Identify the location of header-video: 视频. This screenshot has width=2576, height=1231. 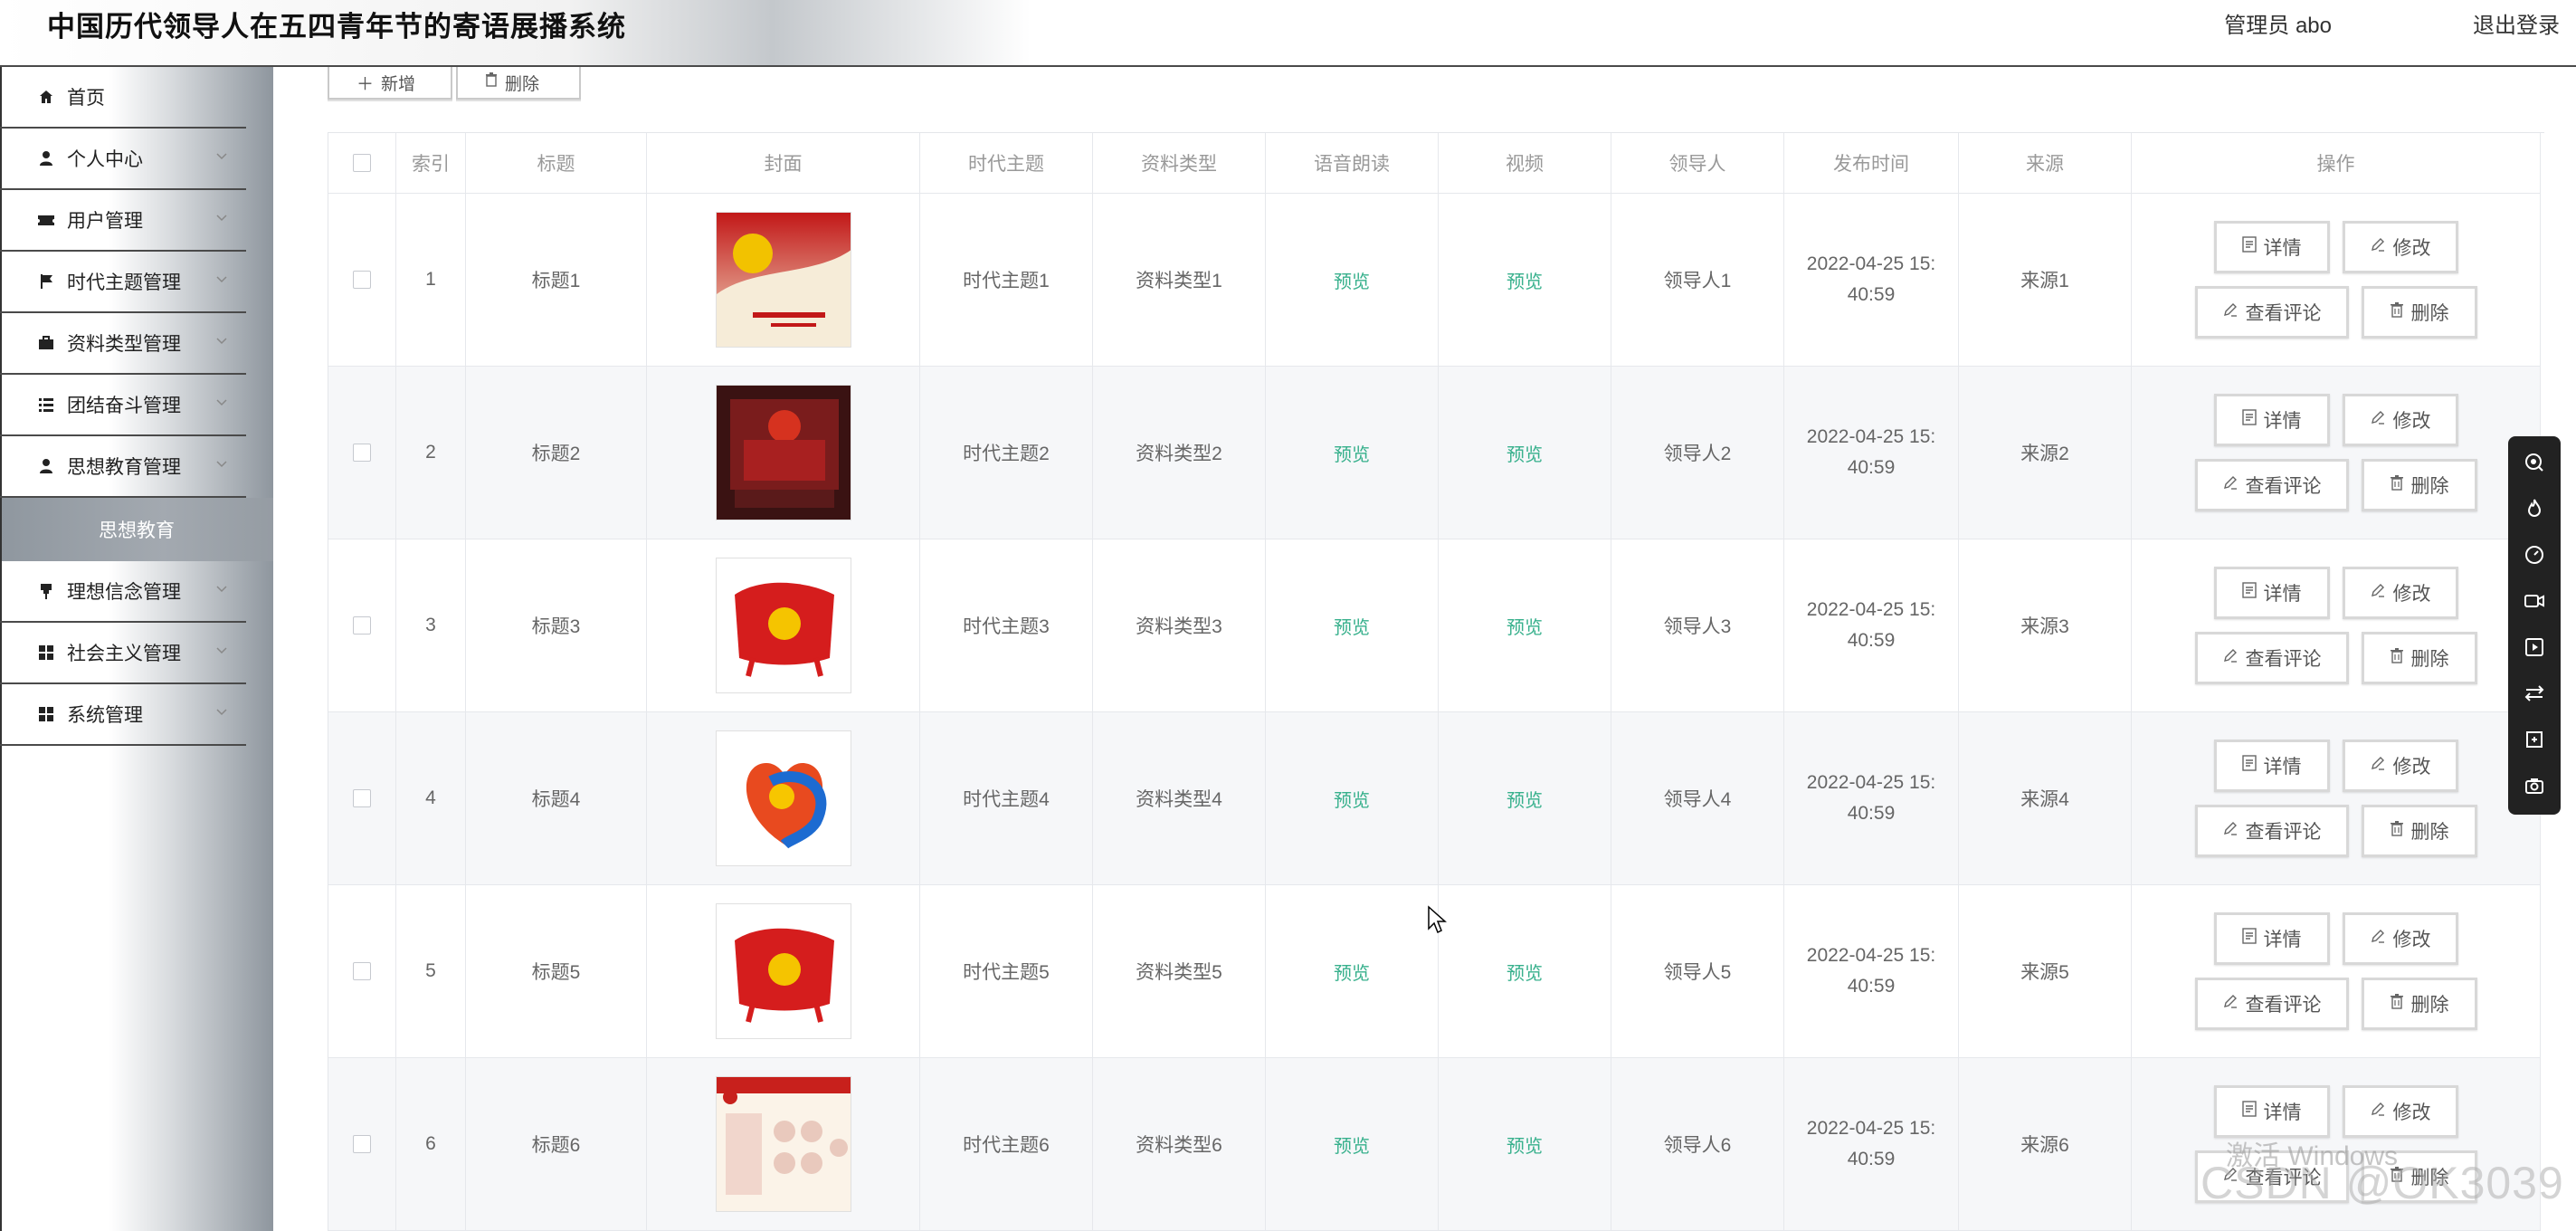
(1525, 164).